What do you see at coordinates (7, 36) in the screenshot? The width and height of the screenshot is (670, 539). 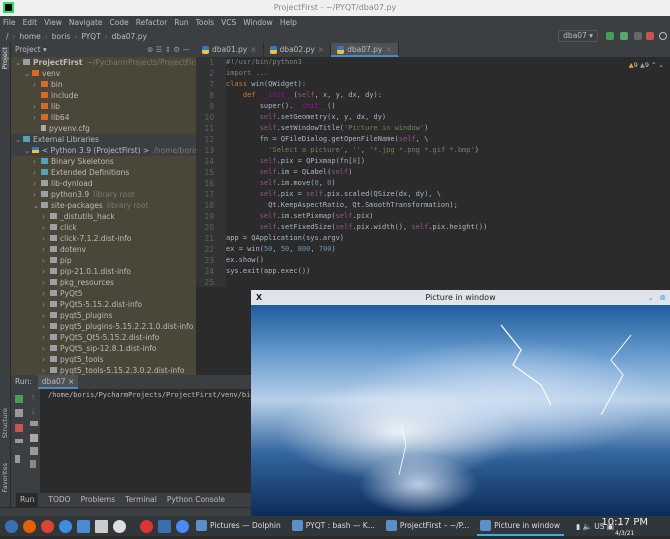 I see `breadcrumb-item: /` at bounding box center [7, 36].